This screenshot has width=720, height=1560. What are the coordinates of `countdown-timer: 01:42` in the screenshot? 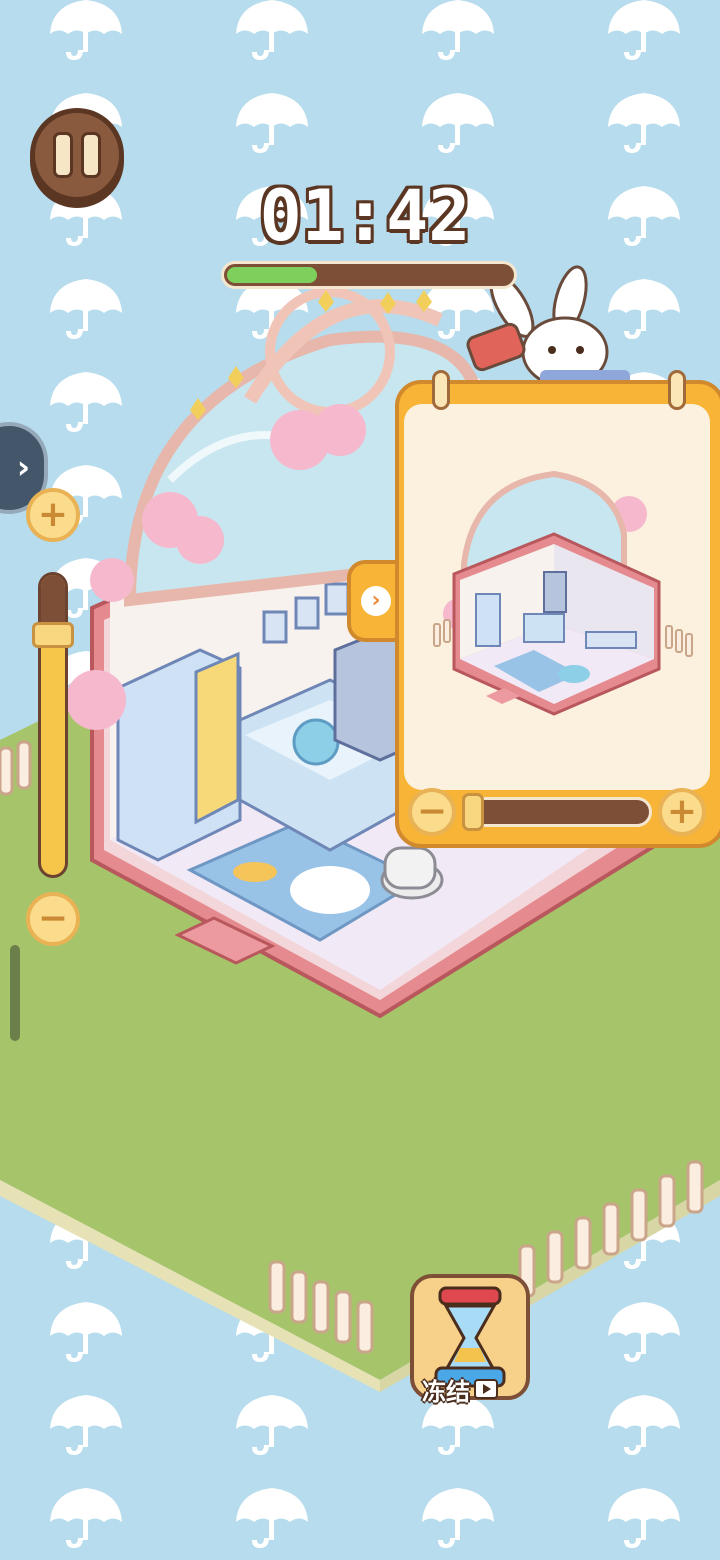 It's located at (365, 216).